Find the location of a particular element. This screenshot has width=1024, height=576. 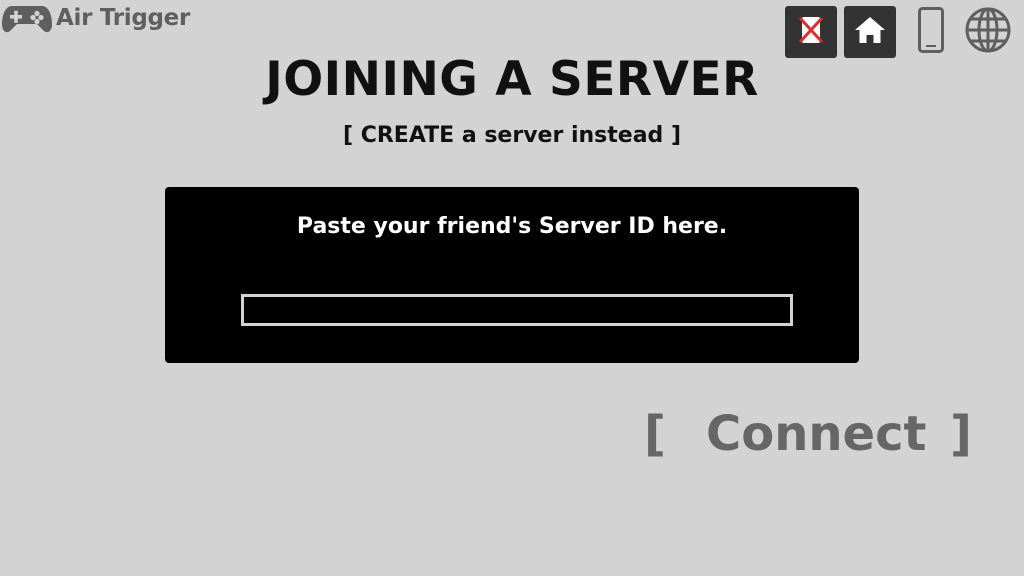

home-icon is located at coordinates (870, 32).